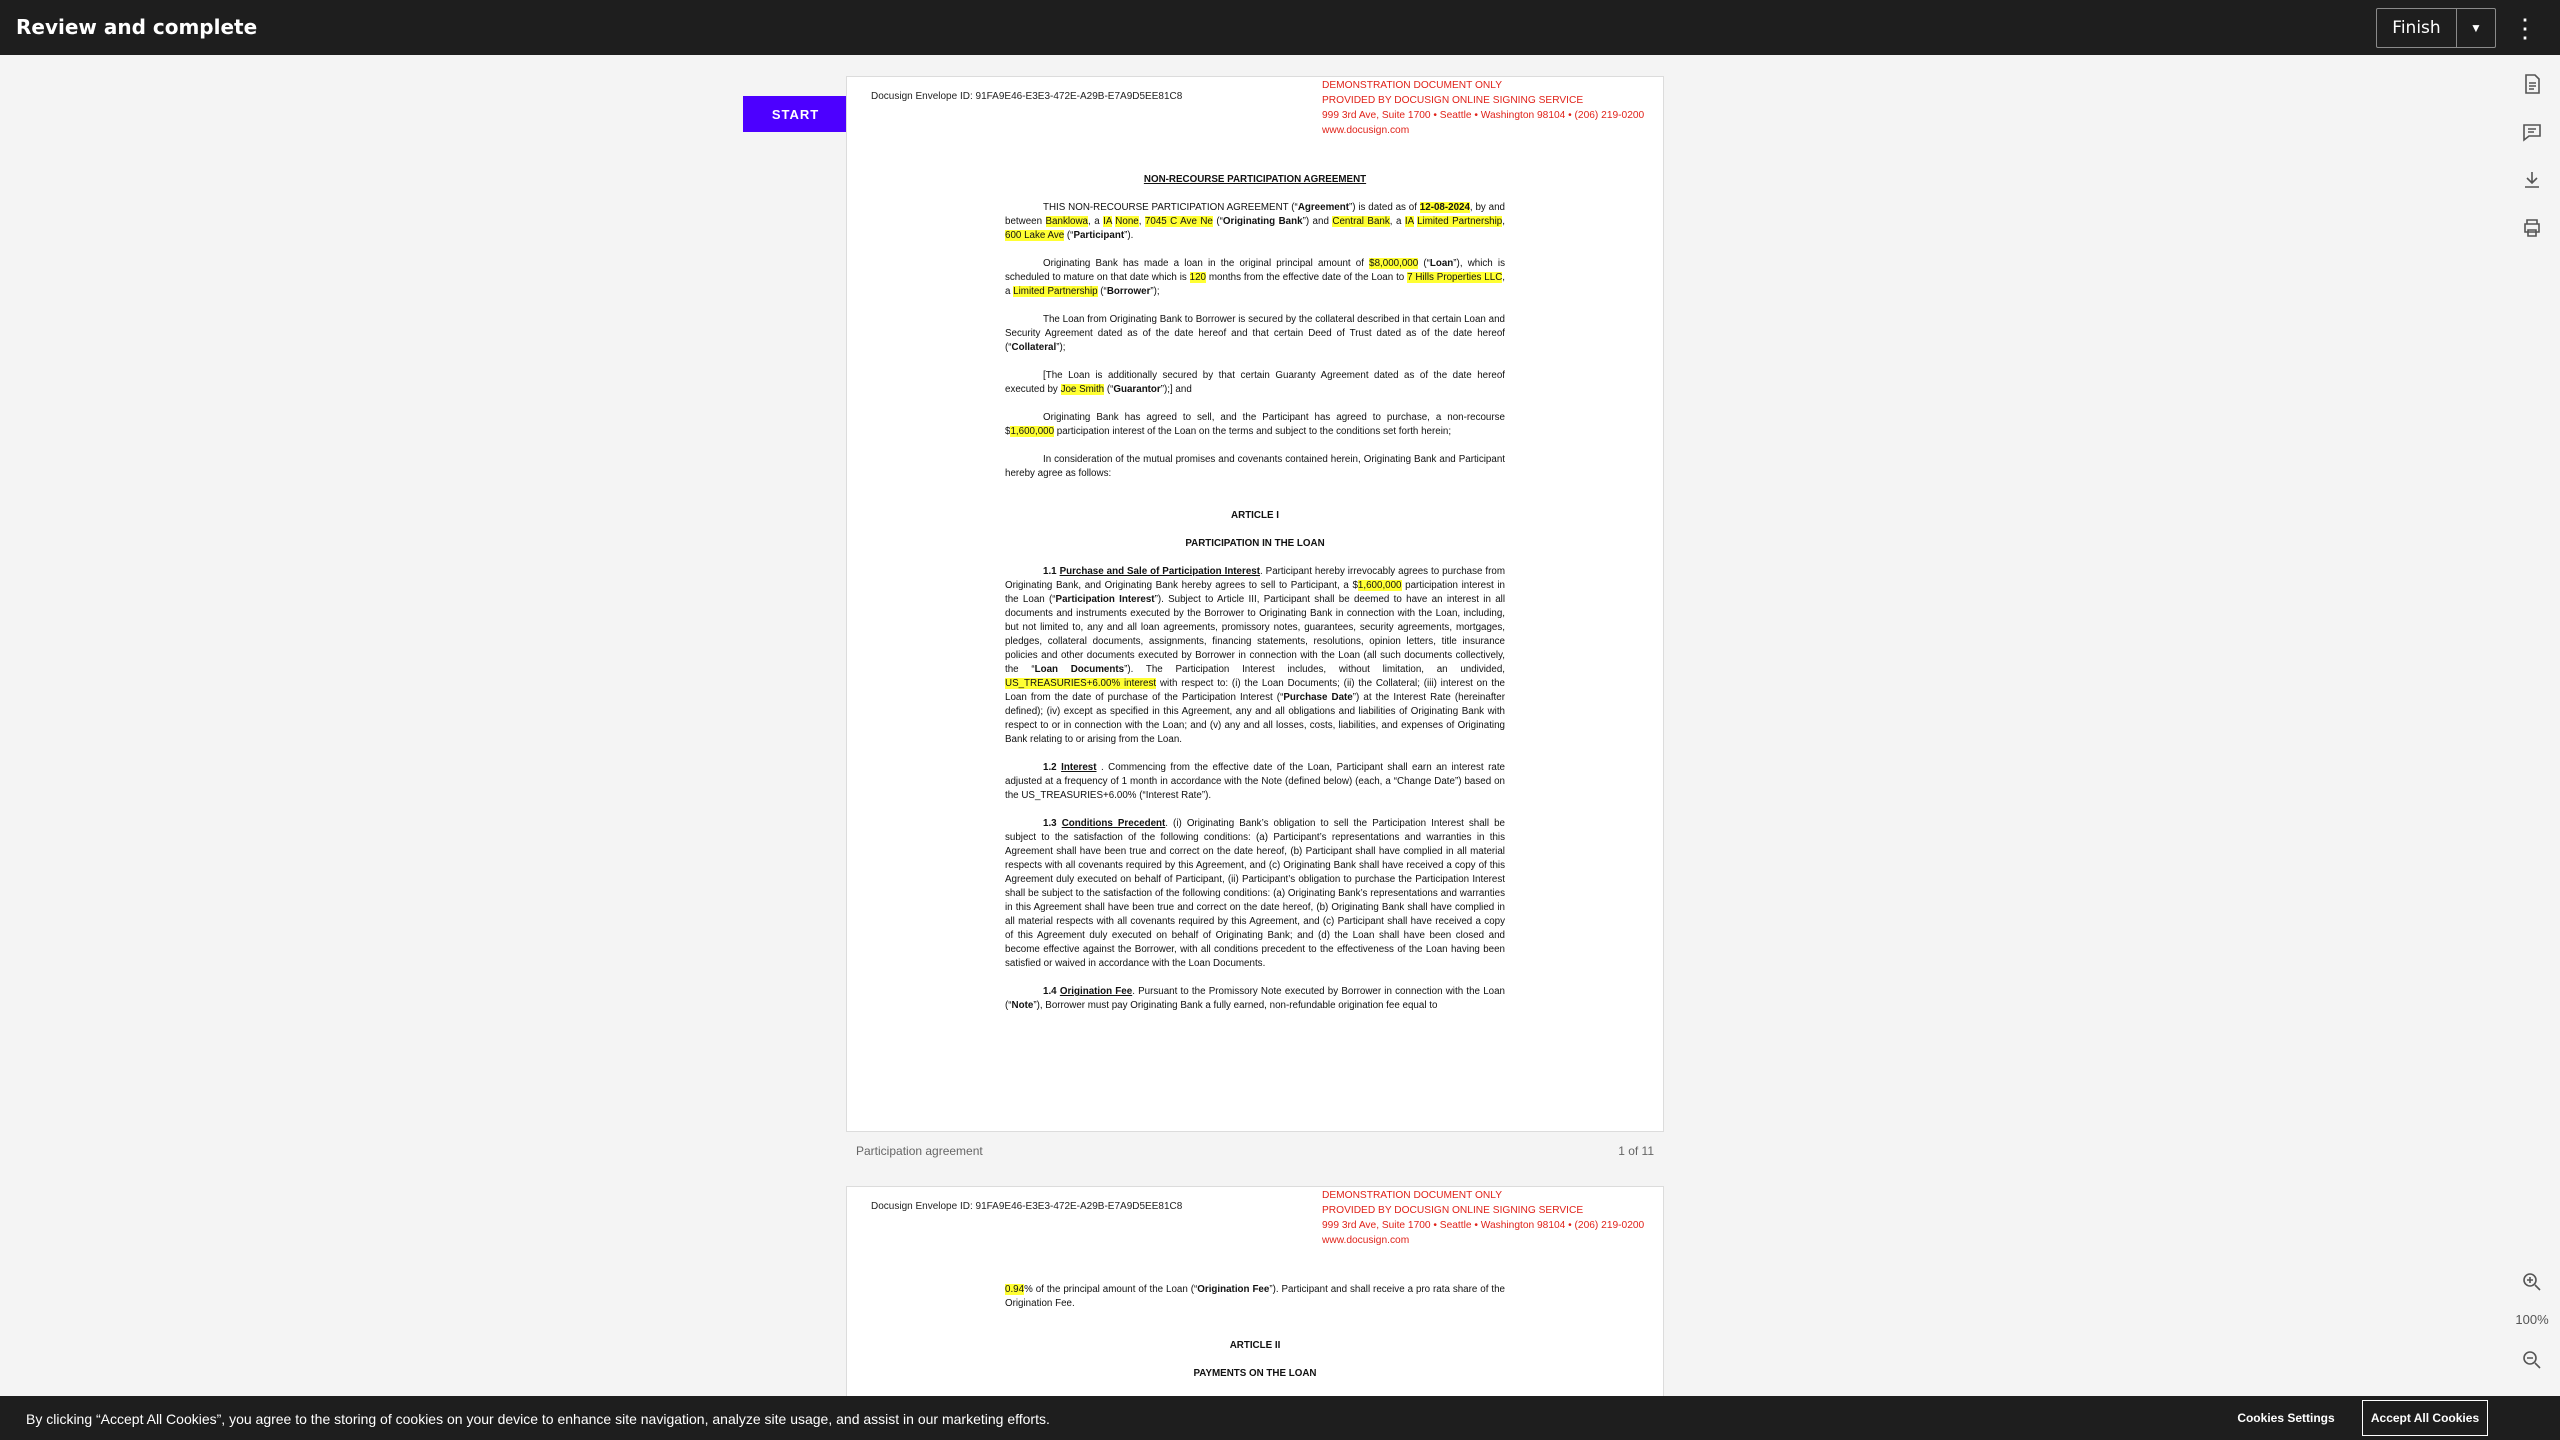  Describe the element at coordinates (1255, 1345) in the screenshot. I see `article-heading: ARTICLE II` at that location.